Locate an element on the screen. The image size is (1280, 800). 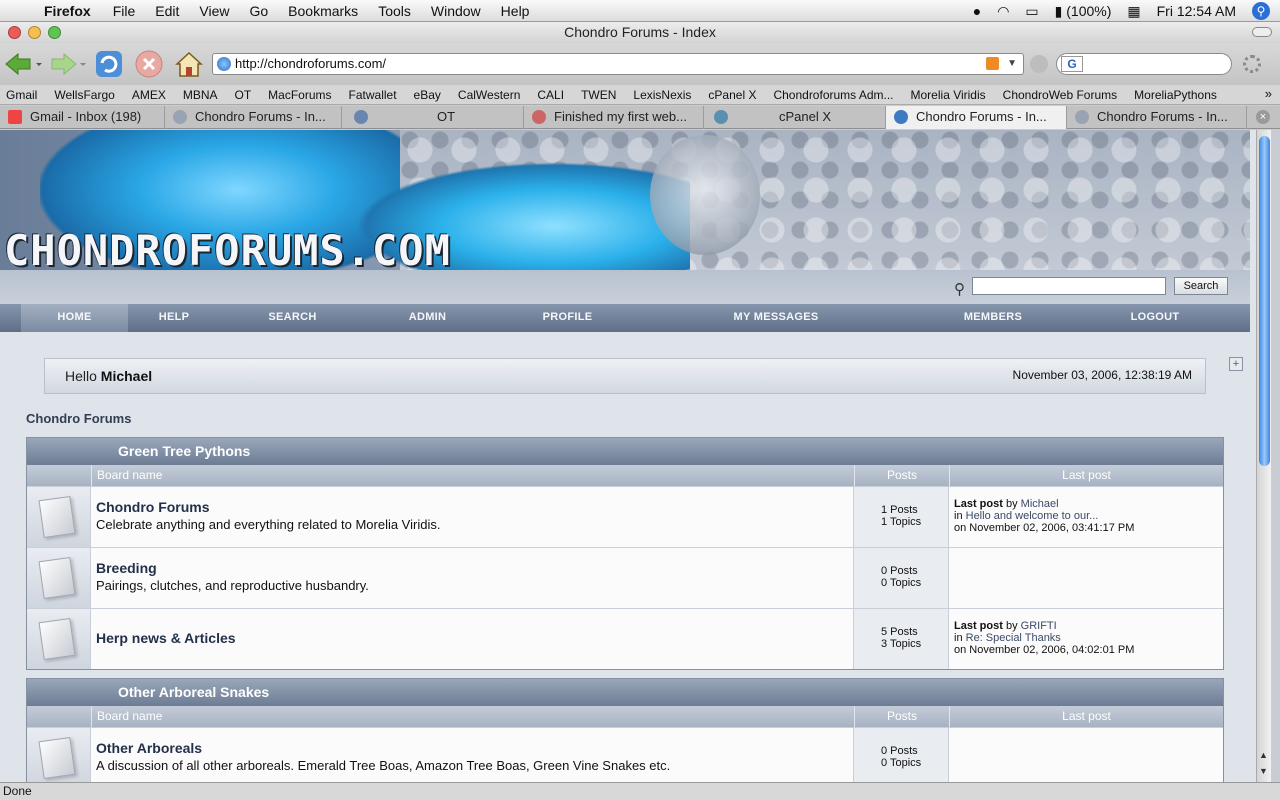
reload-button is located at coordinates (109, 64).